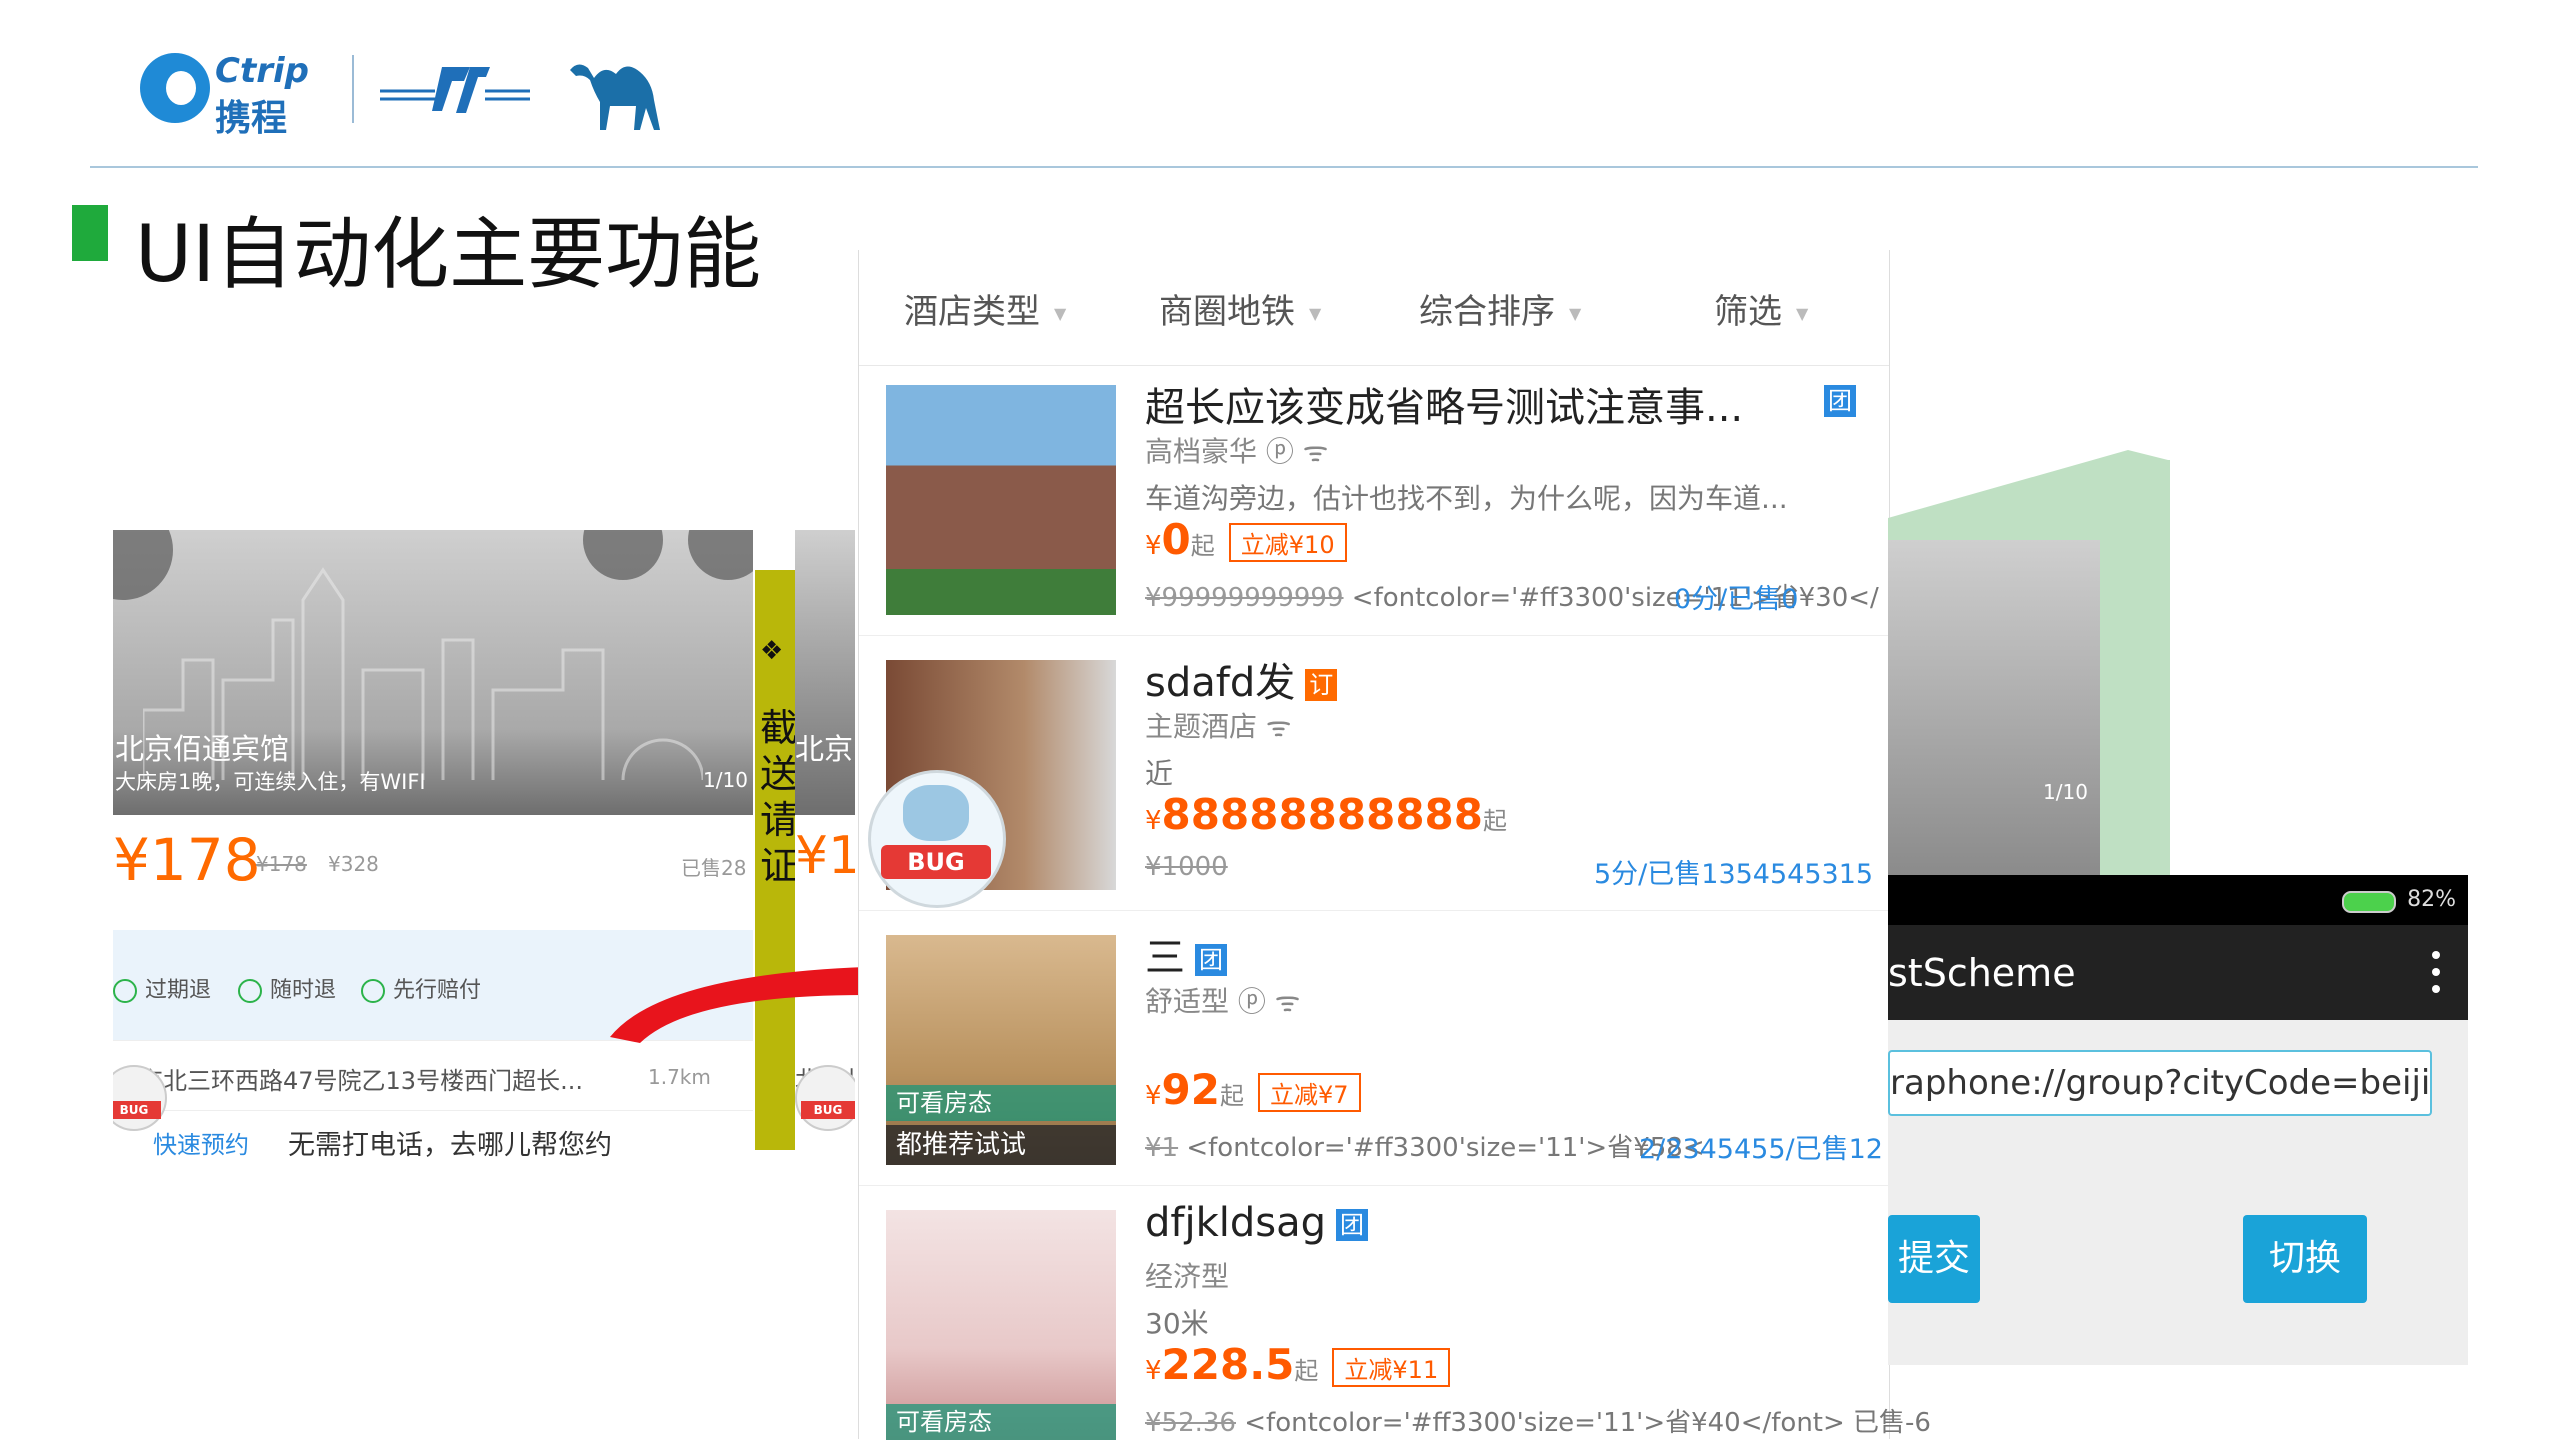 The width and height of the screenshot is (2559, 1440). What do you see at coordinates (187, 860) in the screenshot?
I see `price-main: ¥178` at bounding box center [187, 860].